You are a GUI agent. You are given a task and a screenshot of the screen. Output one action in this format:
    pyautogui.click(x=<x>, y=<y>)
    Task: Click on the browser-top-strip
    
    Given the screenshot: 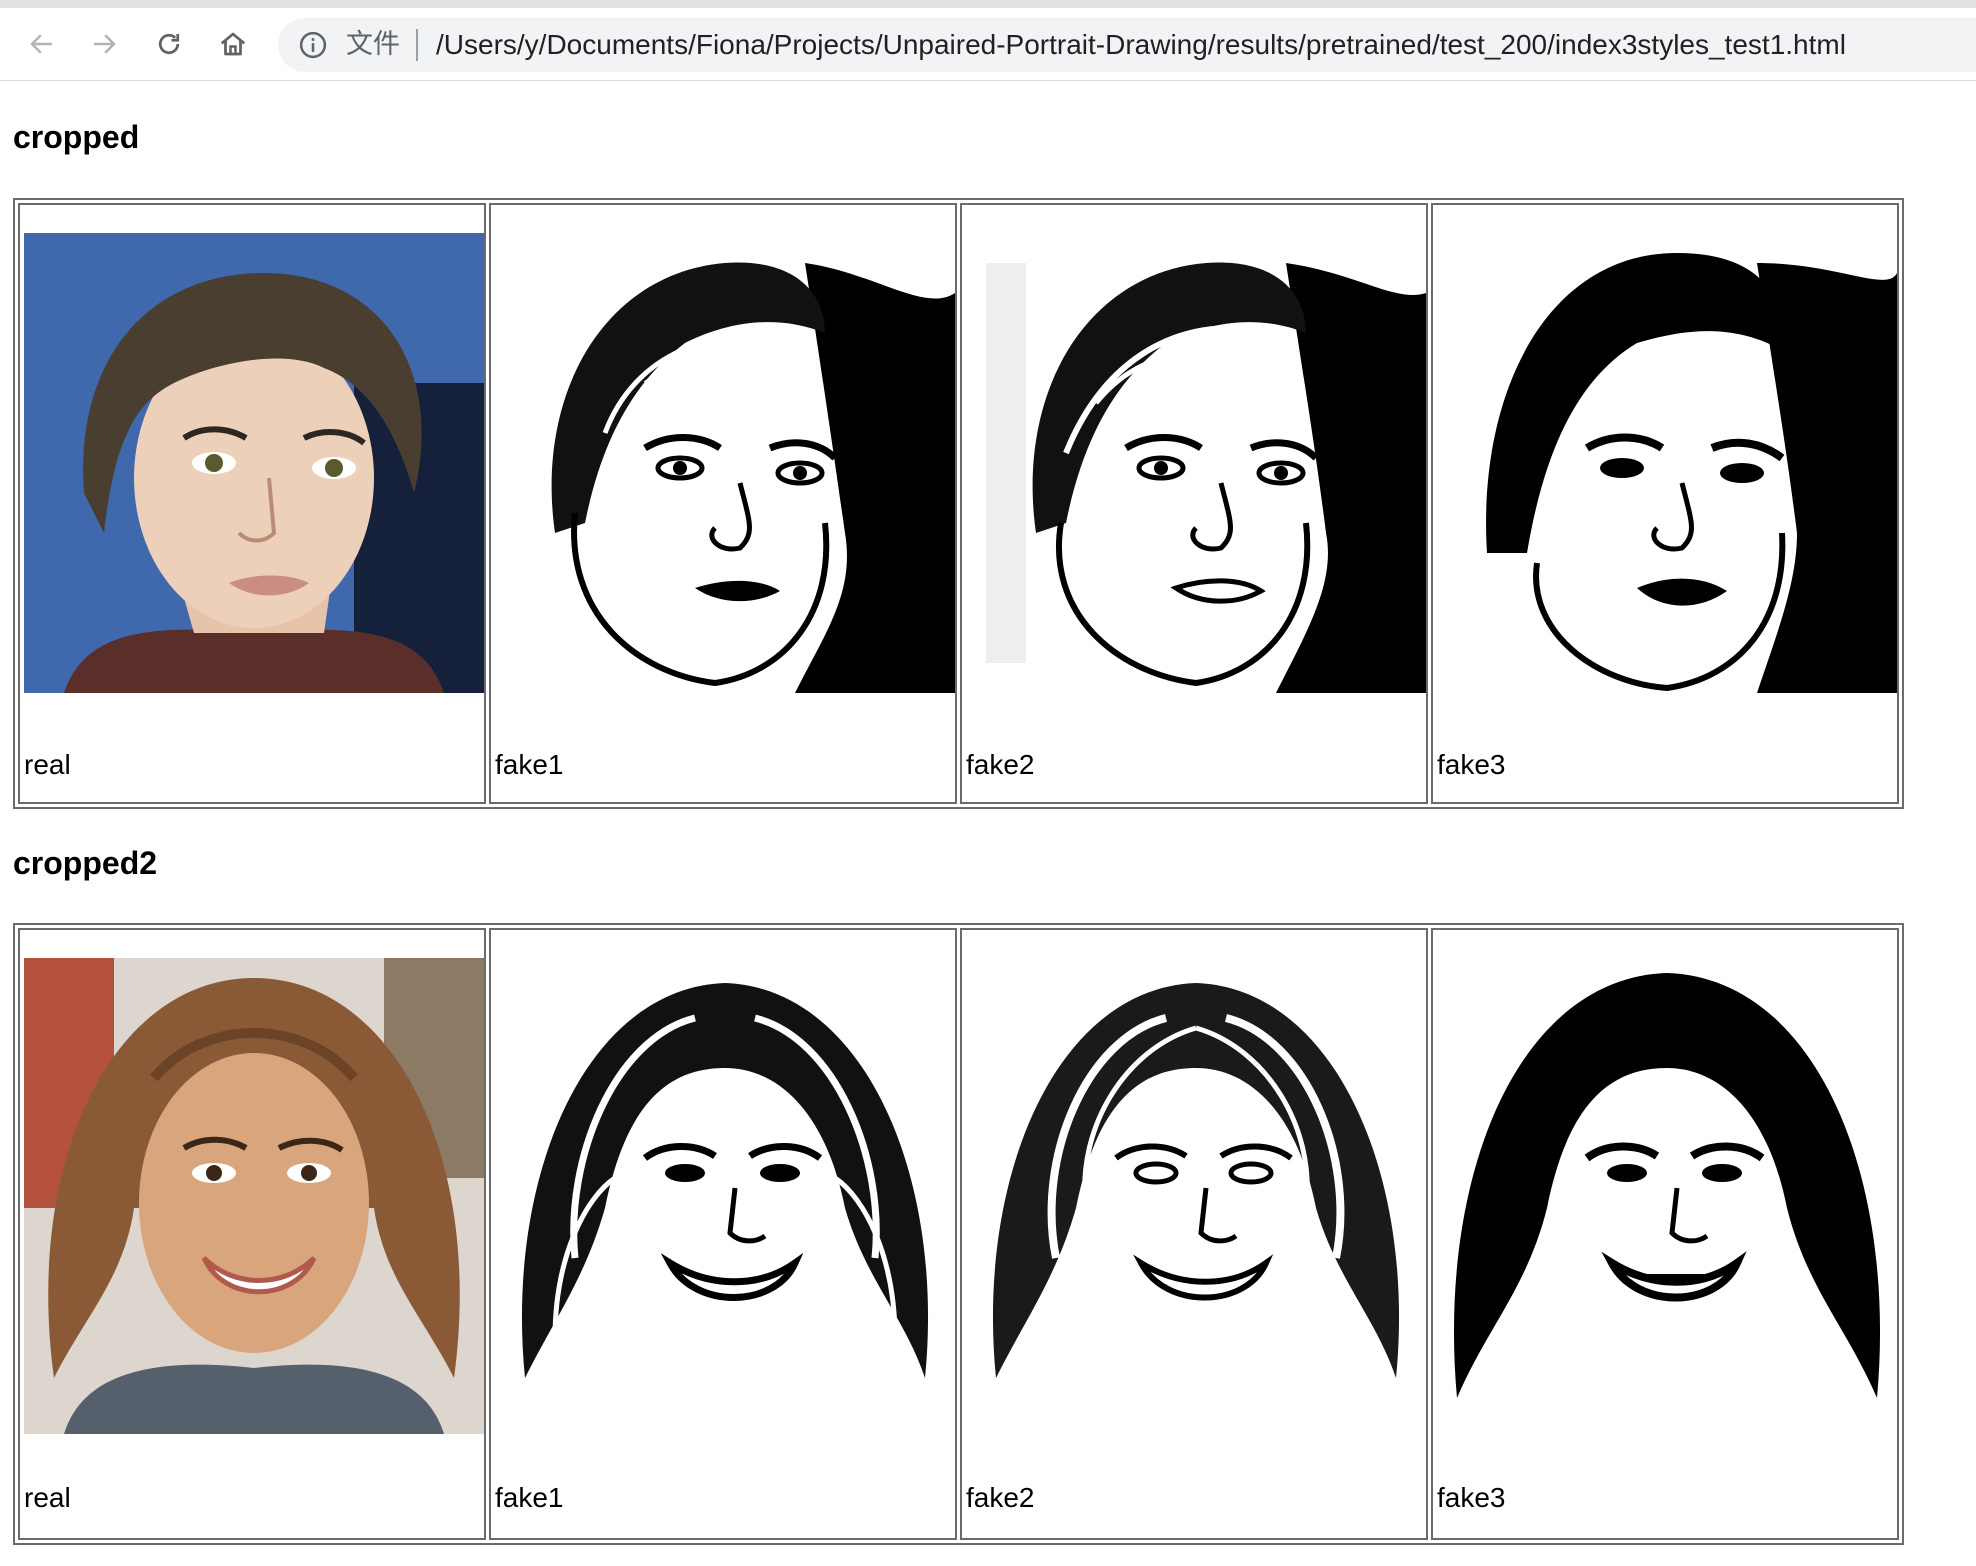 What is the action you would take?
    pyautogui.click(x=988, y=4)
    